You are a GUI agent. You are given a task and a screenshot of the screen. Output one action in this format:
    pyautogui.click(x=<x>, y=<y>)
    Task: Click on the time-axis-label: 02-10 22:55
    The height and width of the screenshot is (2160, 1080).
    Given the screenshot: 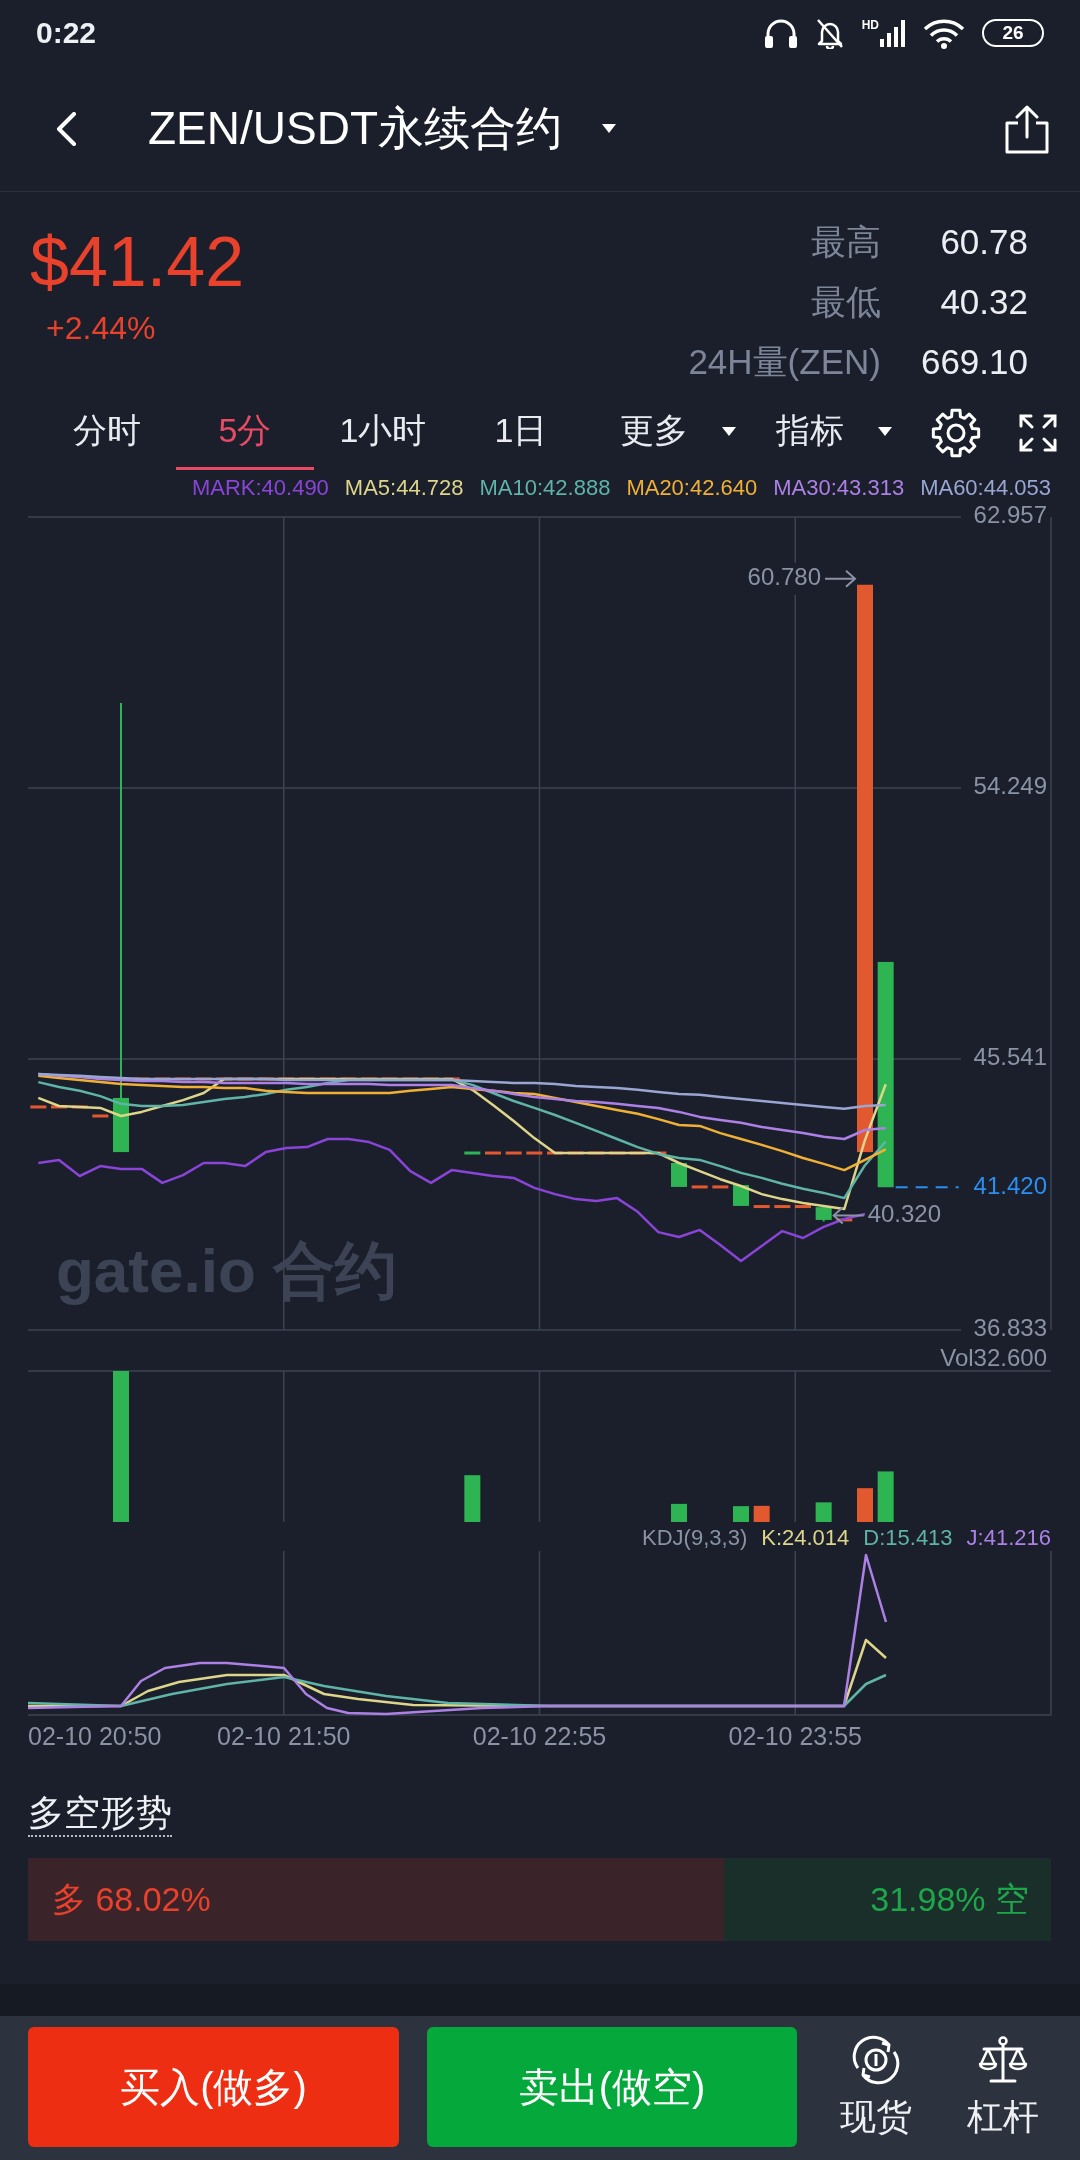 What is the action you would take?
    pyautogui.click(x=539, y=1735)
    